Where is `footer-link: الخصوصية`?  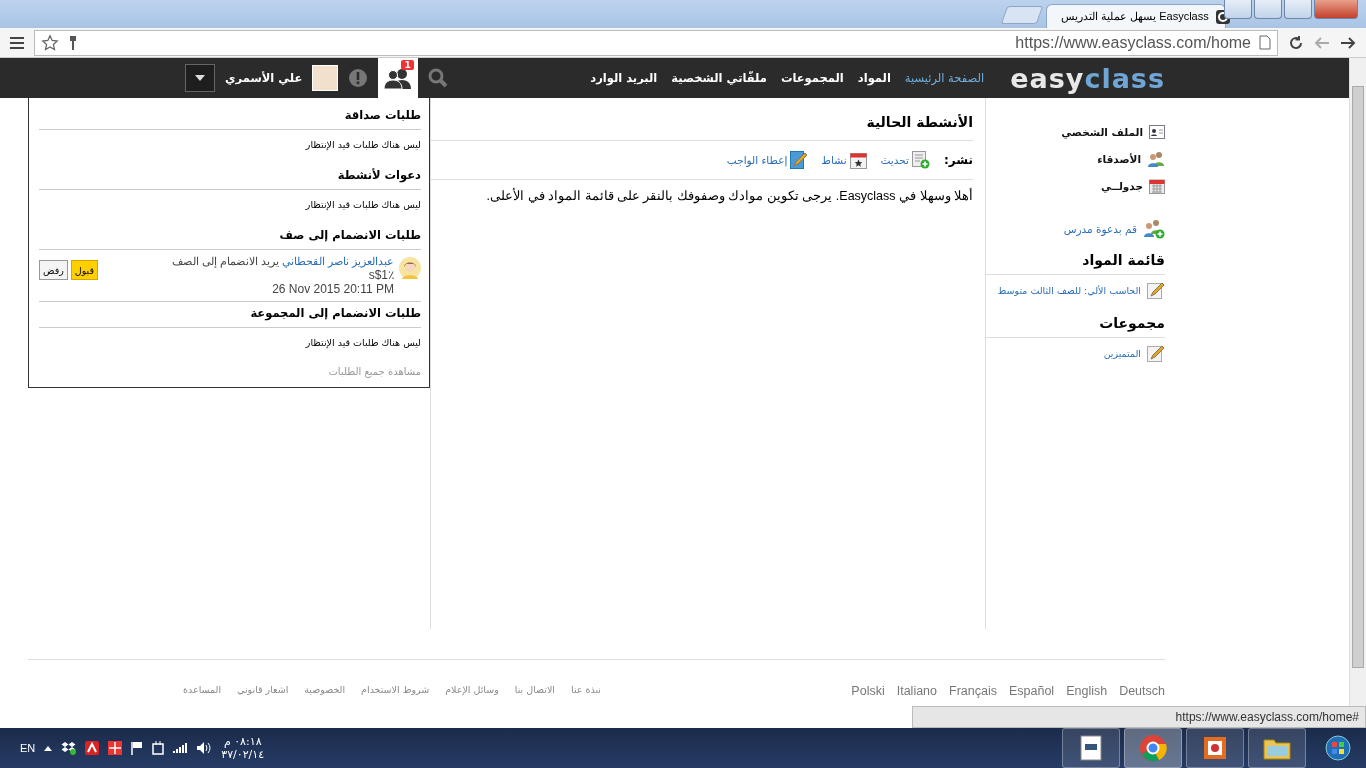
footer-link: الخصوصية is located at coordinates (325, 689).